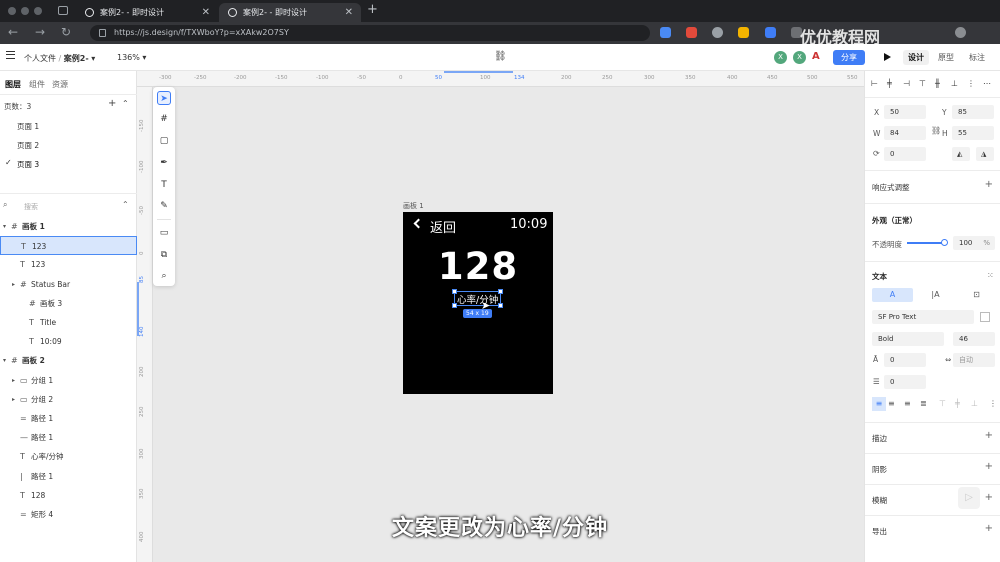 The height and width of the screenshot is (562, 1000). Describe the element at coordinates (60, 84) in the screenshot. I see `tab-assets: 资源` at that location.